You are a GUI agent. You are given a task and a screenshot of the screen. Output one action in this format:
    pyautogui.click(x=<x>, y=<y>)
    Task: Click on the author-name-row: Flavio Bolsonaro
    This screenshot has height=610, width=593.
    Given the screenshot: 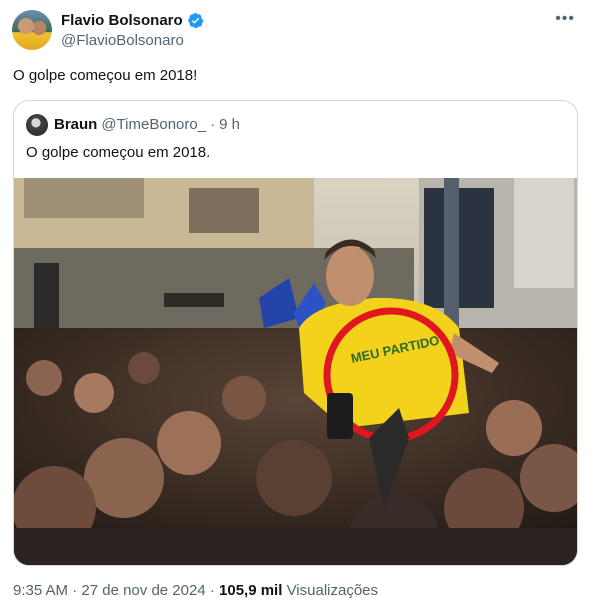 What is the action you would take?
    pyautogui.click(x=132, y=20)
    